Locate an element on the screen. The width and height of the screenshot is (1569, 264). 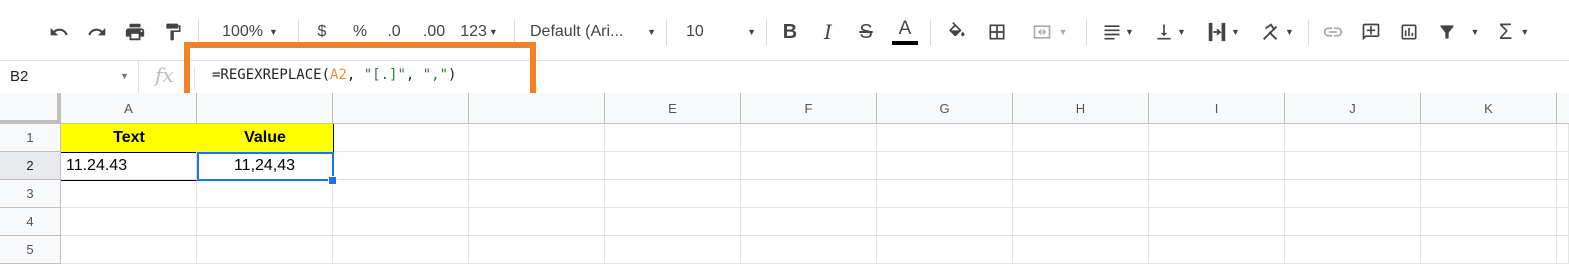
cell-a2: 11.24.43 is located at coordinates (129, 166).